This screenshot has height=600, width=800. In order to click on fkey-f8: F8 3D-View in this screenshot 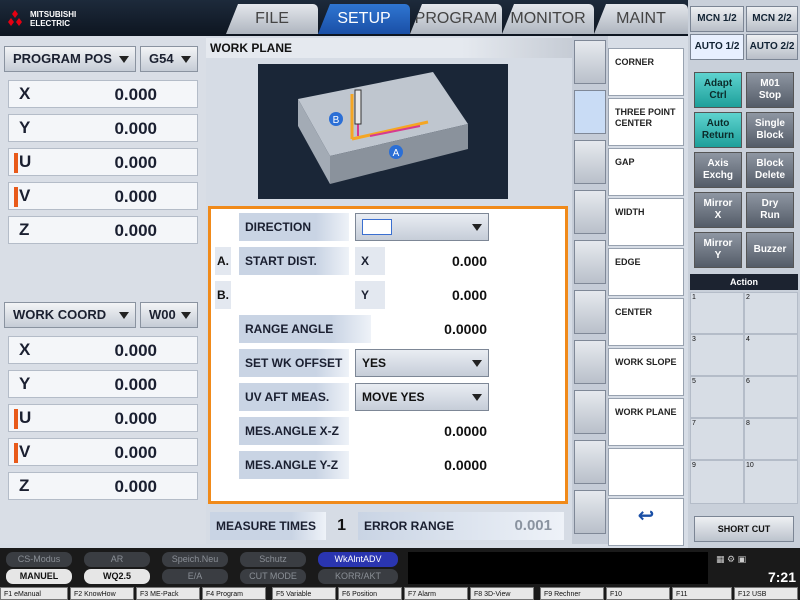, I will do `click(502, 593)`.